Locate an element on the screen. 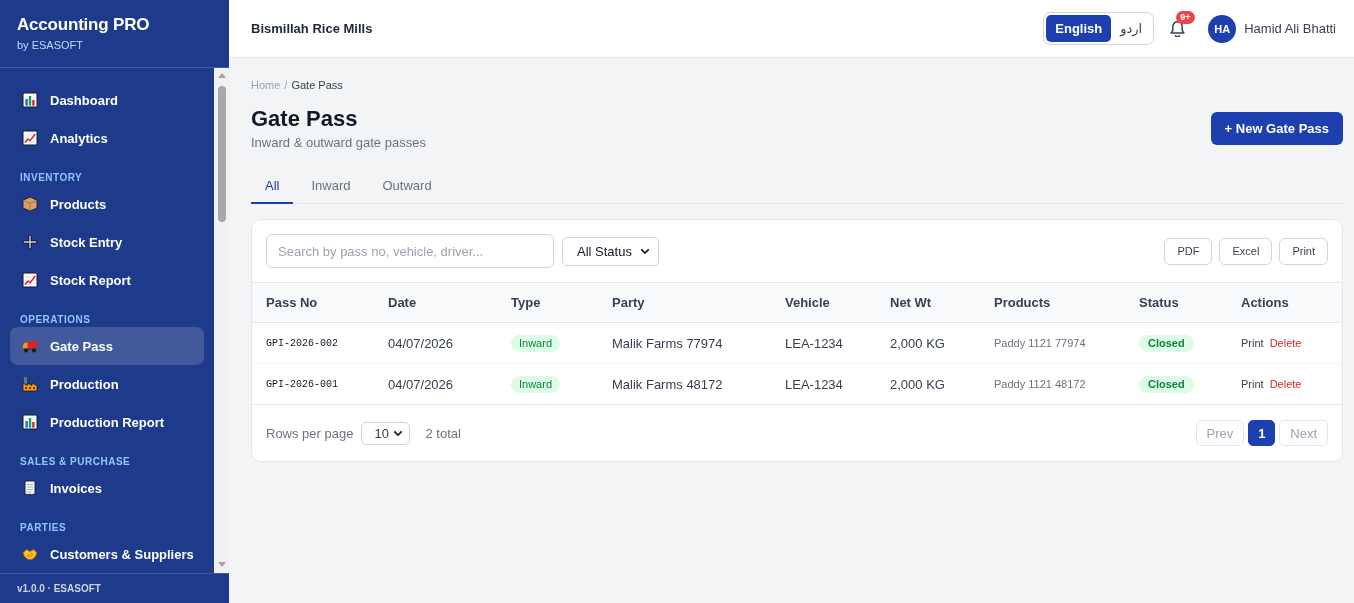  handshake-icon is located at coordinates (30, 554).